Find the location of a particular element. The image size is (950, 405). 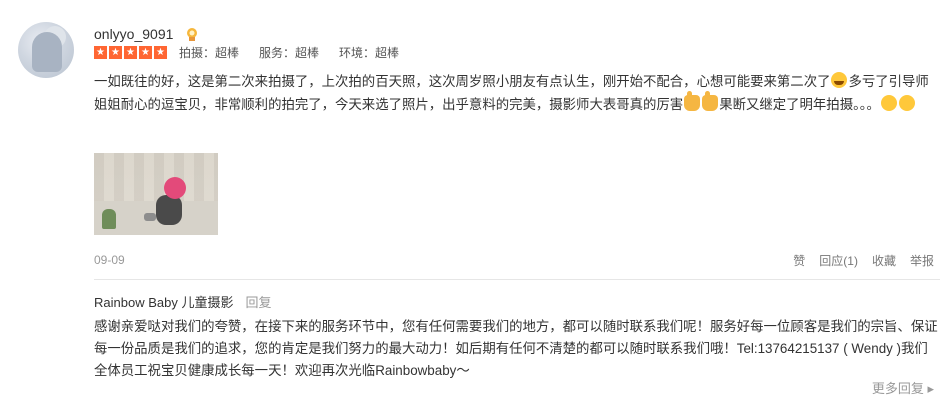

like-button: 赞 is located at coordinates (799, 260).